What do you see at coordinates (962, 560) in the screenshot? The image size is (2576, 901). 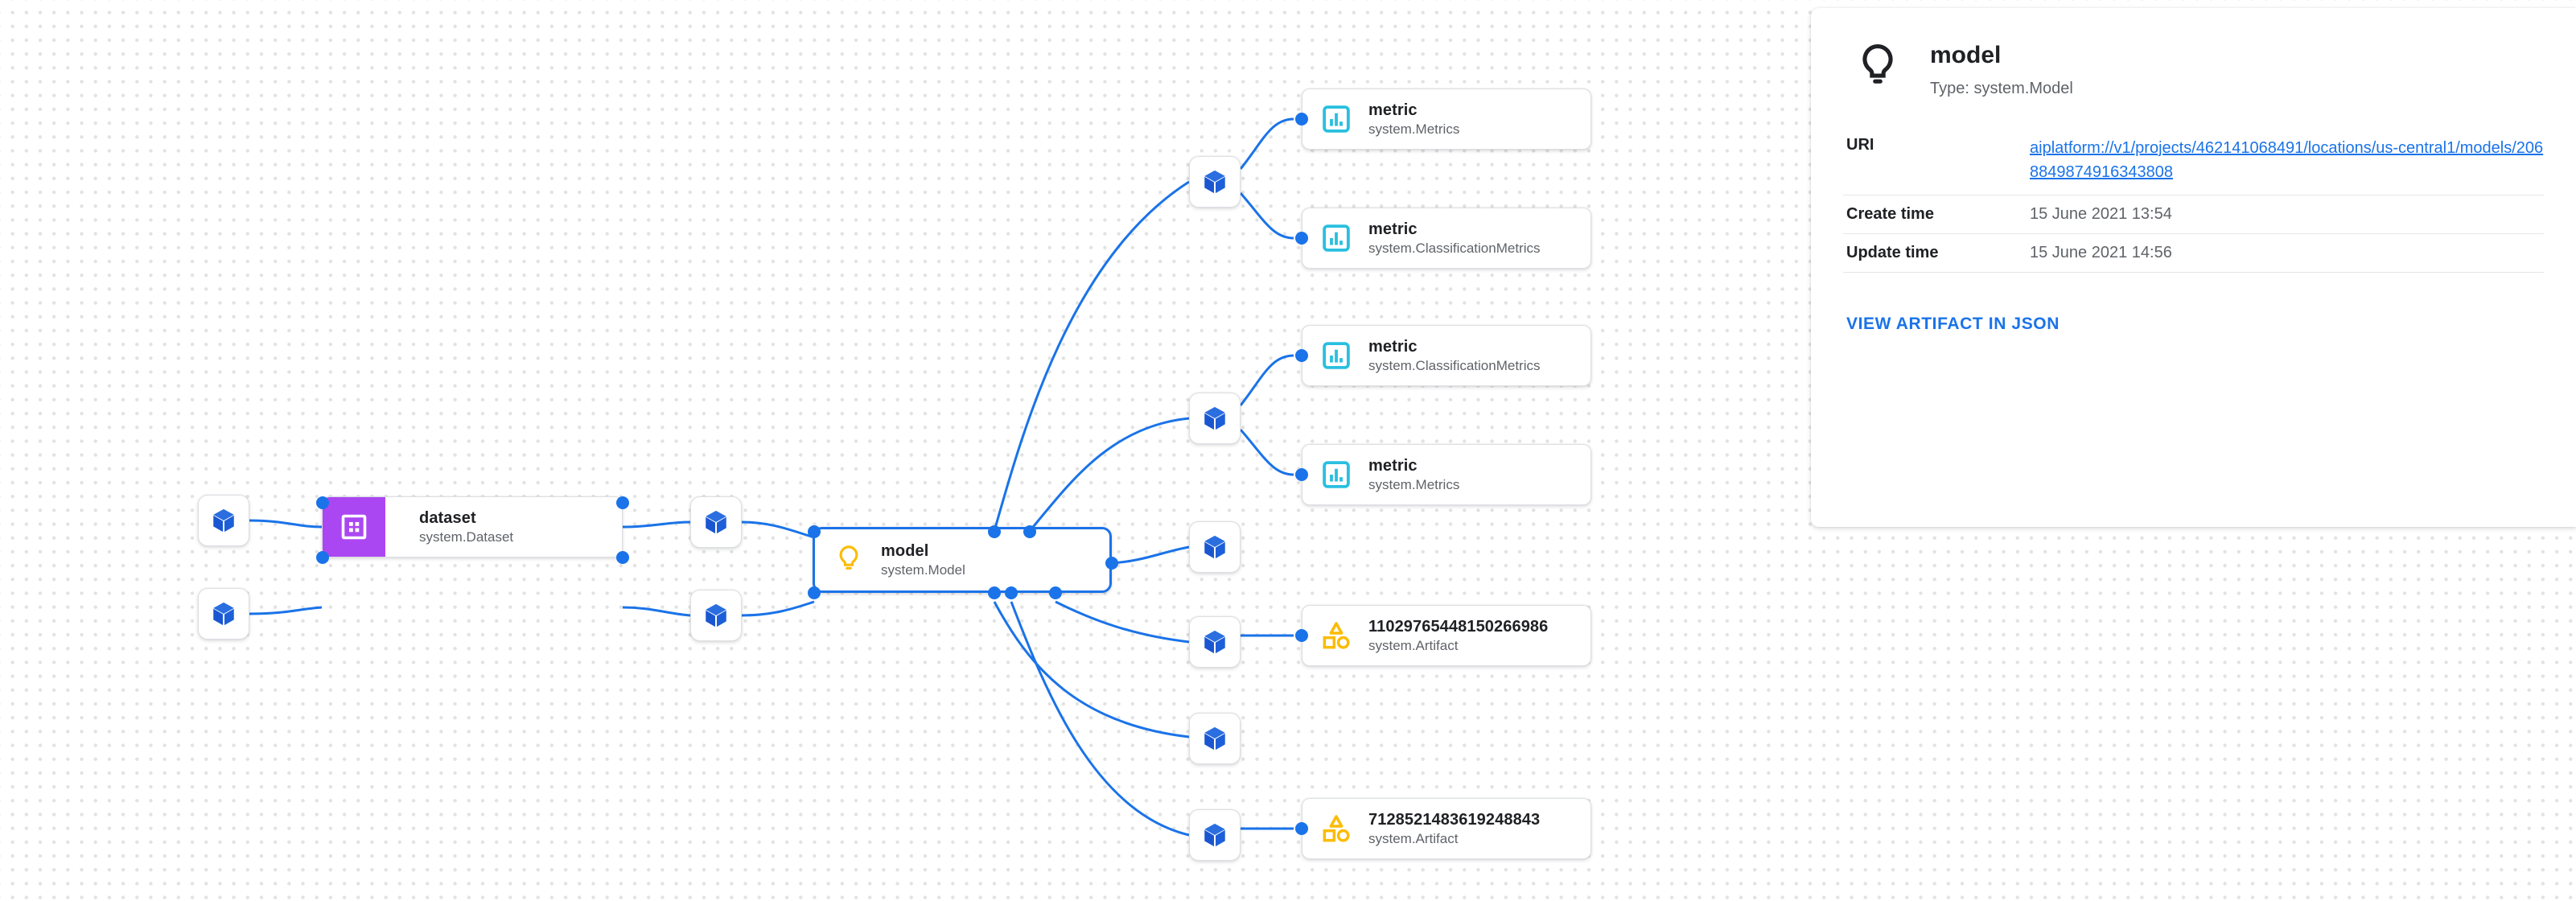 I see `artifact-node-model: model system.Model` at bounding box center [962, 560].